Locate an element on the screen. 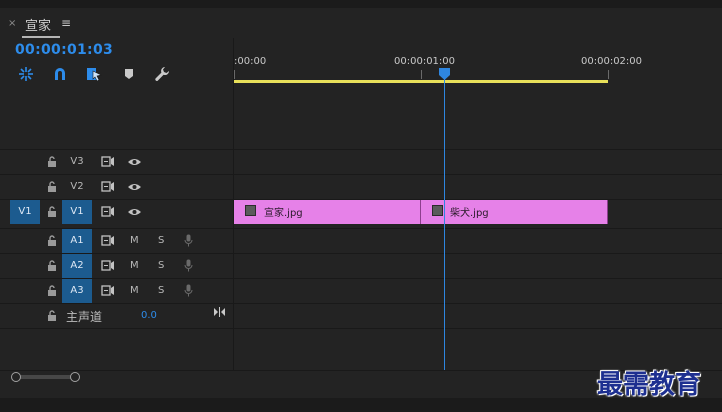 This screenshot has width=722, height=412. master-track-label: 主声道 is located at coordinates (84, 317).